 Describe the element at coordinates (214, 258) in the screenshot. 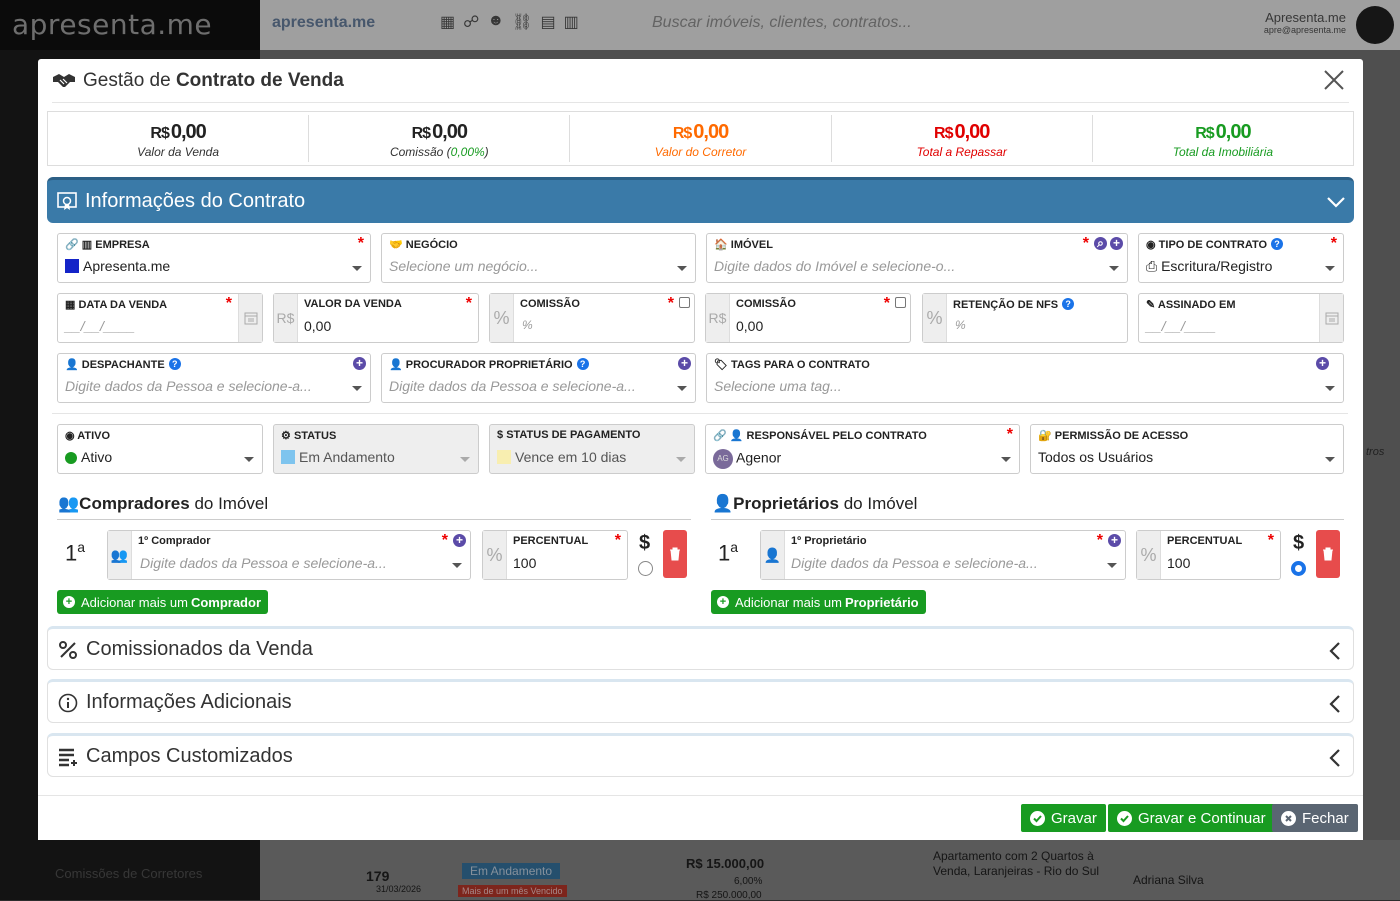

I see `empresa-select: 🔗 ▥ Empresa * Apresenta.me` at that location.